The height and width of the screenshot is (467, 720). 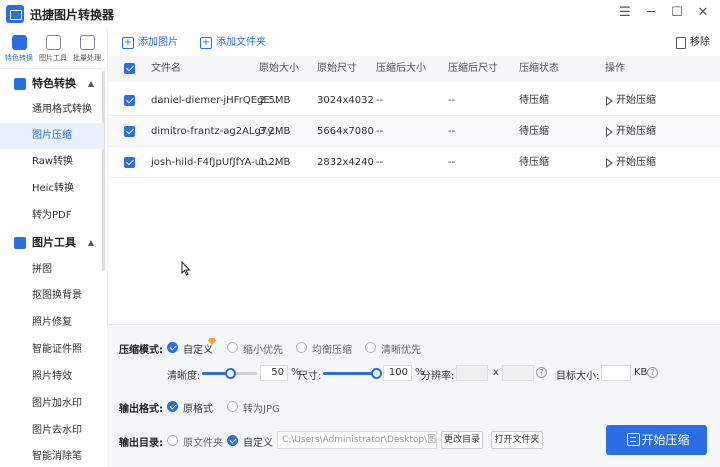 What do you see at coordinates (473, 68) in the screenshot?
I see `col-new-dims: 压缩后尺寸` at bounding box center [473, 68].